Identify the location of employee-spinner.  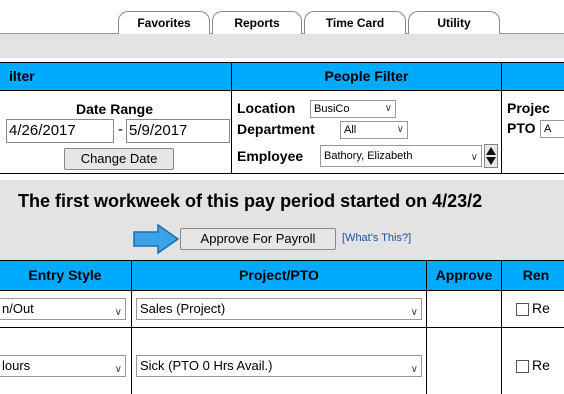
(491, 156).